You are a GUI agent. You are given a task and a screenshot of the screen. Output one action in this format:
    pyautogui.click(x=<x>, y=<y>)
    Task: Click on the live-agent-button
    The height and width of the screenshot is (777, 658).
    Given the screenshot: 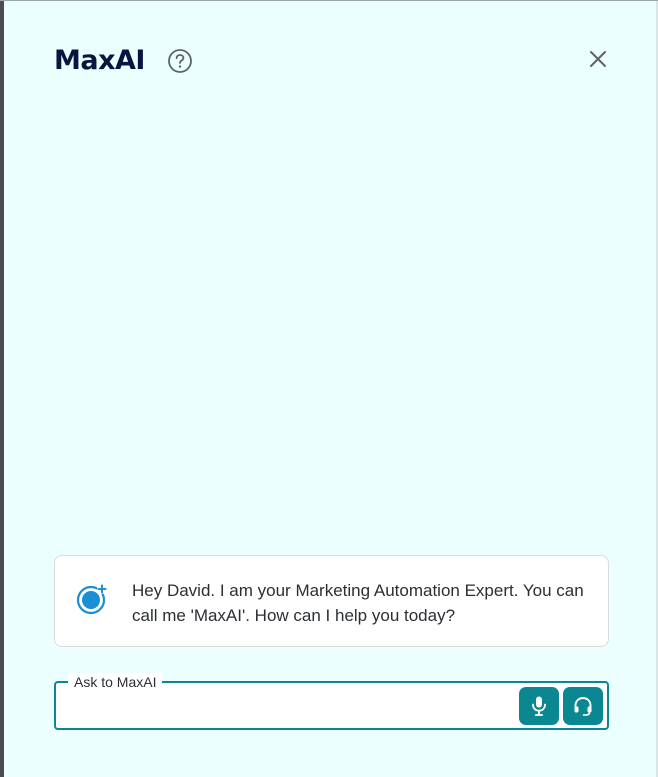 What is the action you would take?
    pyautogui.click(x=583, y=706)
    